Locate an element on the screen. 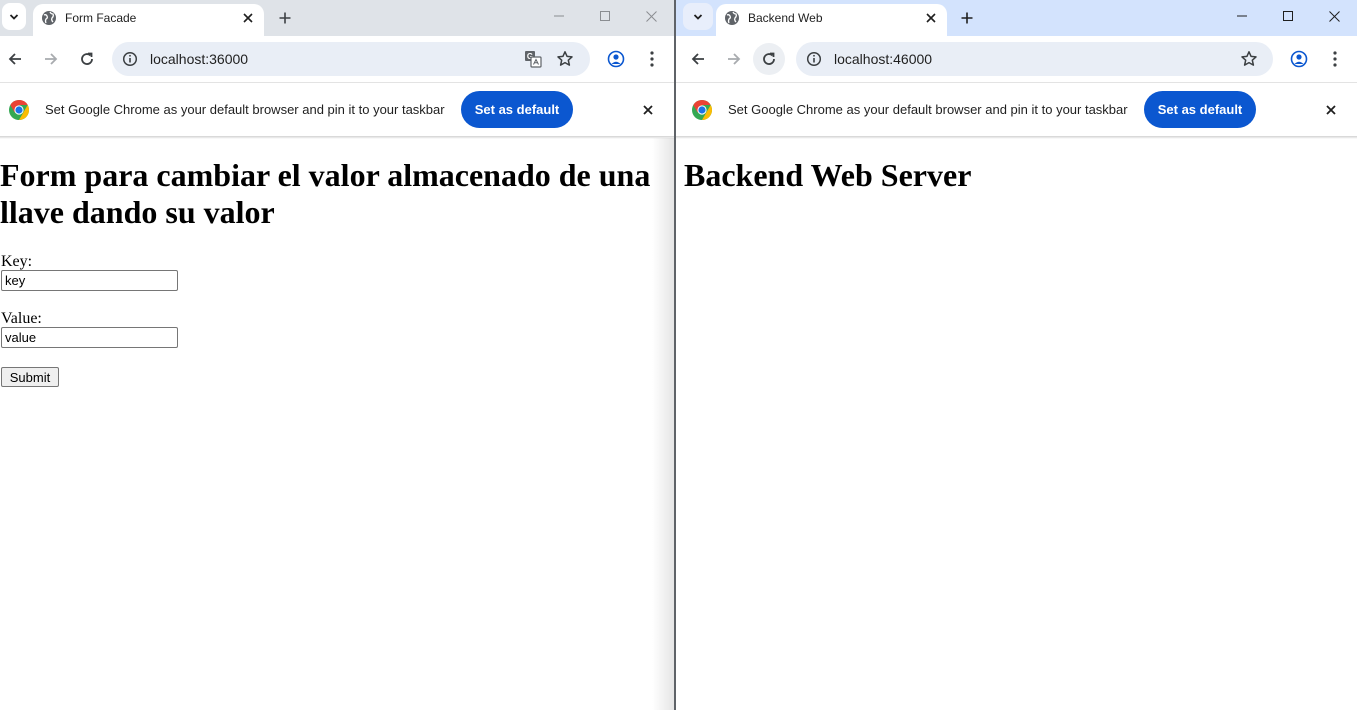 The image size is (1357, 710). translate-button: G is located at coordinates (533, 59).